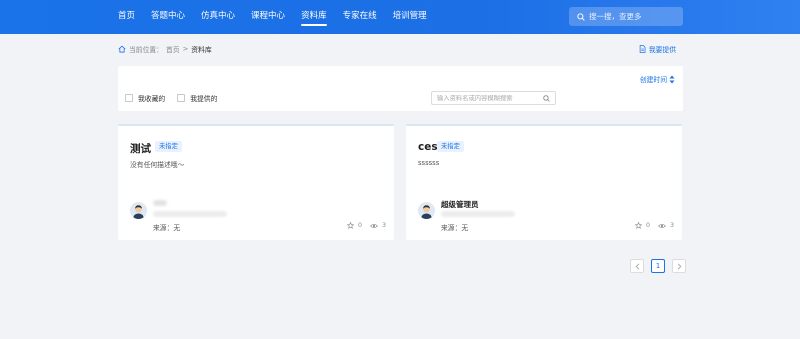  Describe the element at coordinates (218, 17) in the screenshot. I see `nav-item-simulation-center: 仿真中心` at that location.